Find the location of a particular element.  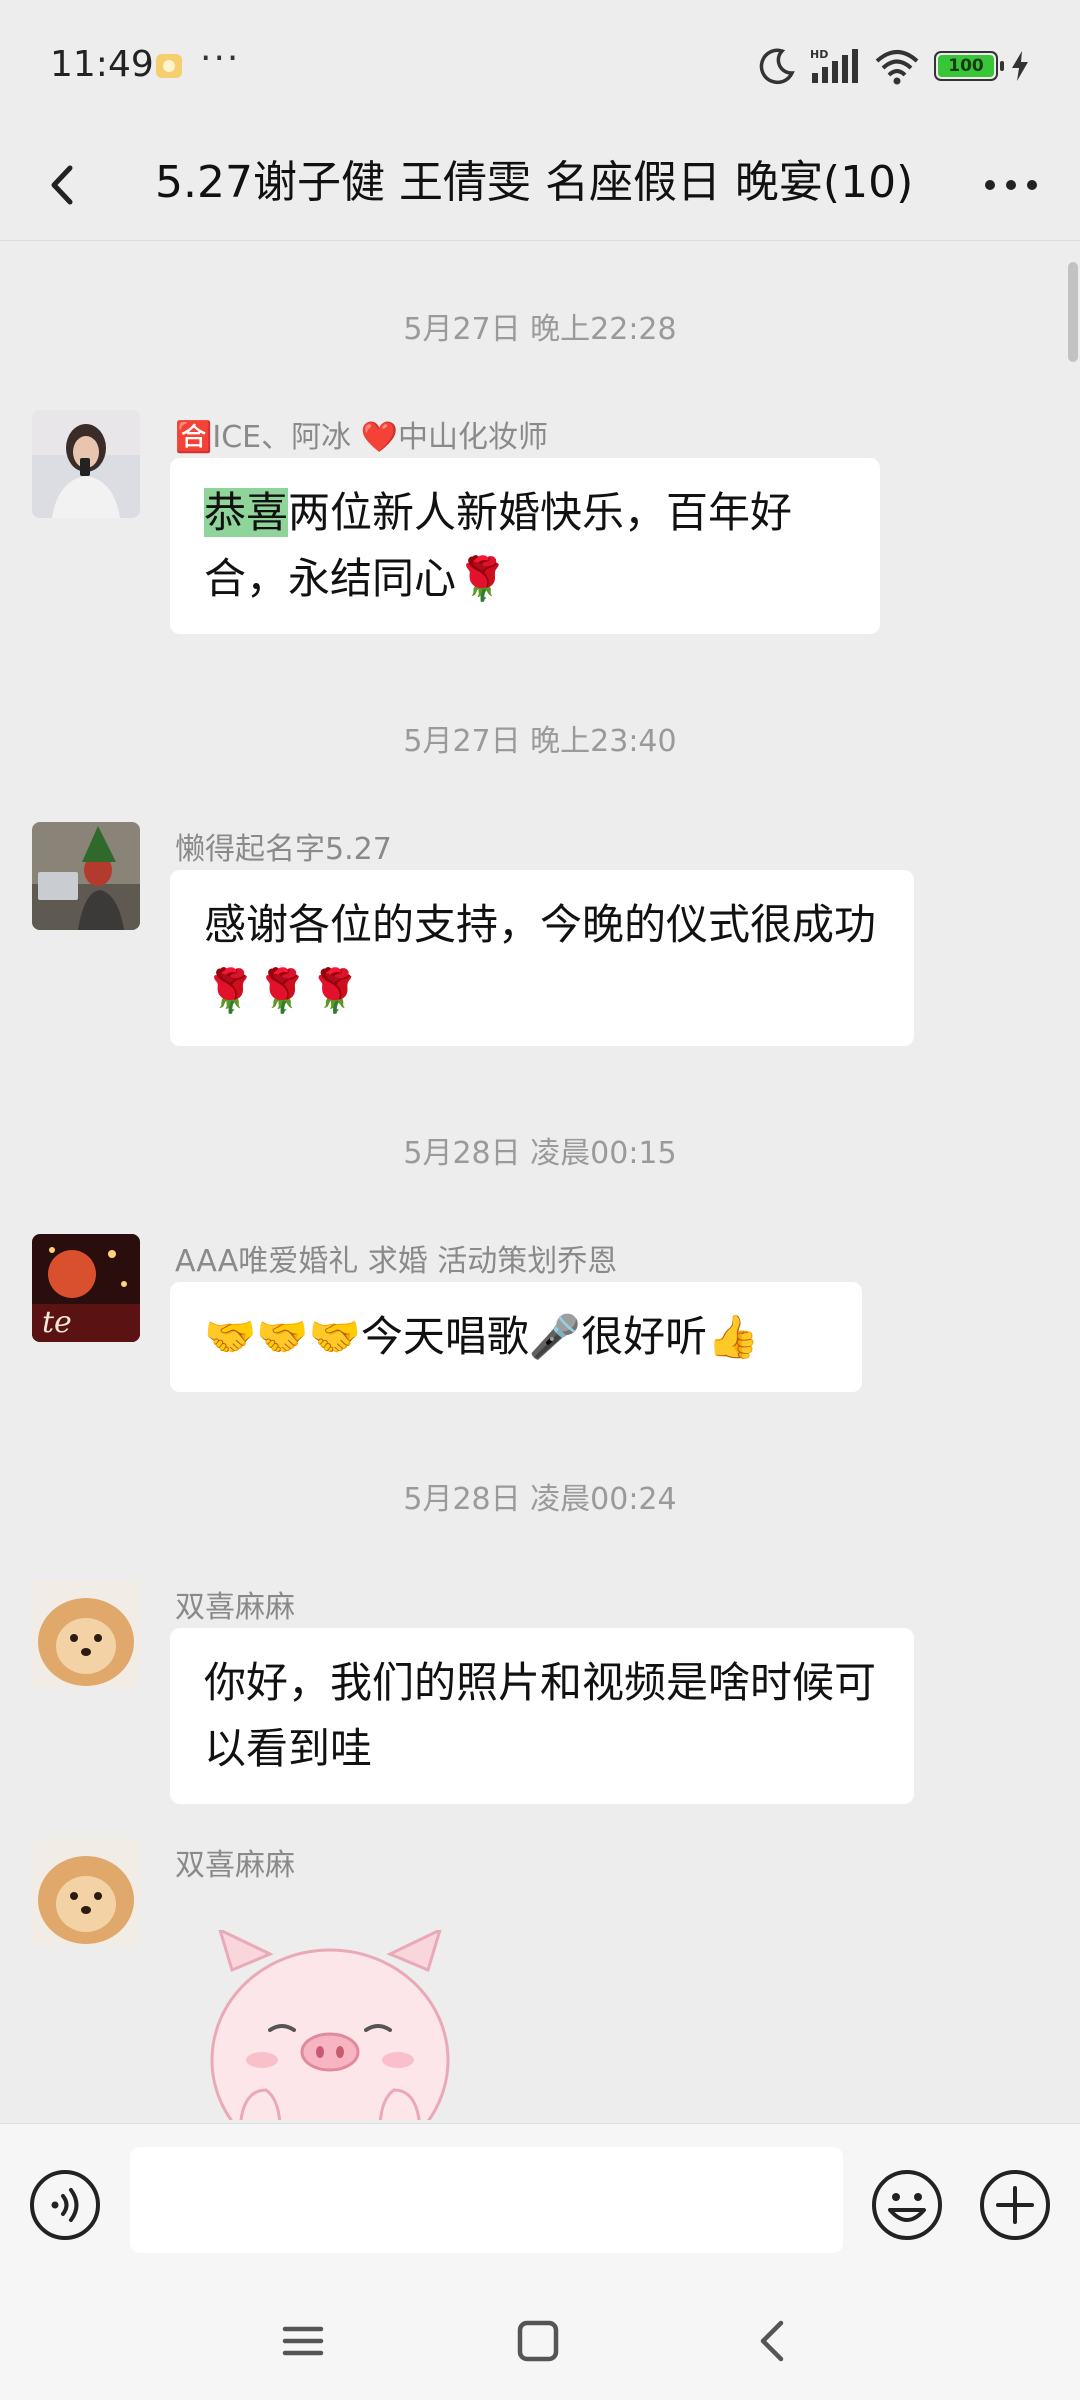

system-back-button is located at coordinates (773, 2341).